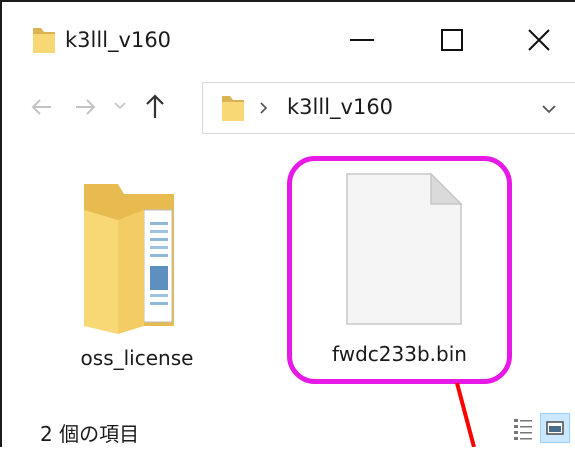  I want to click on item-count: 2 個の項目, so click(90, 434).